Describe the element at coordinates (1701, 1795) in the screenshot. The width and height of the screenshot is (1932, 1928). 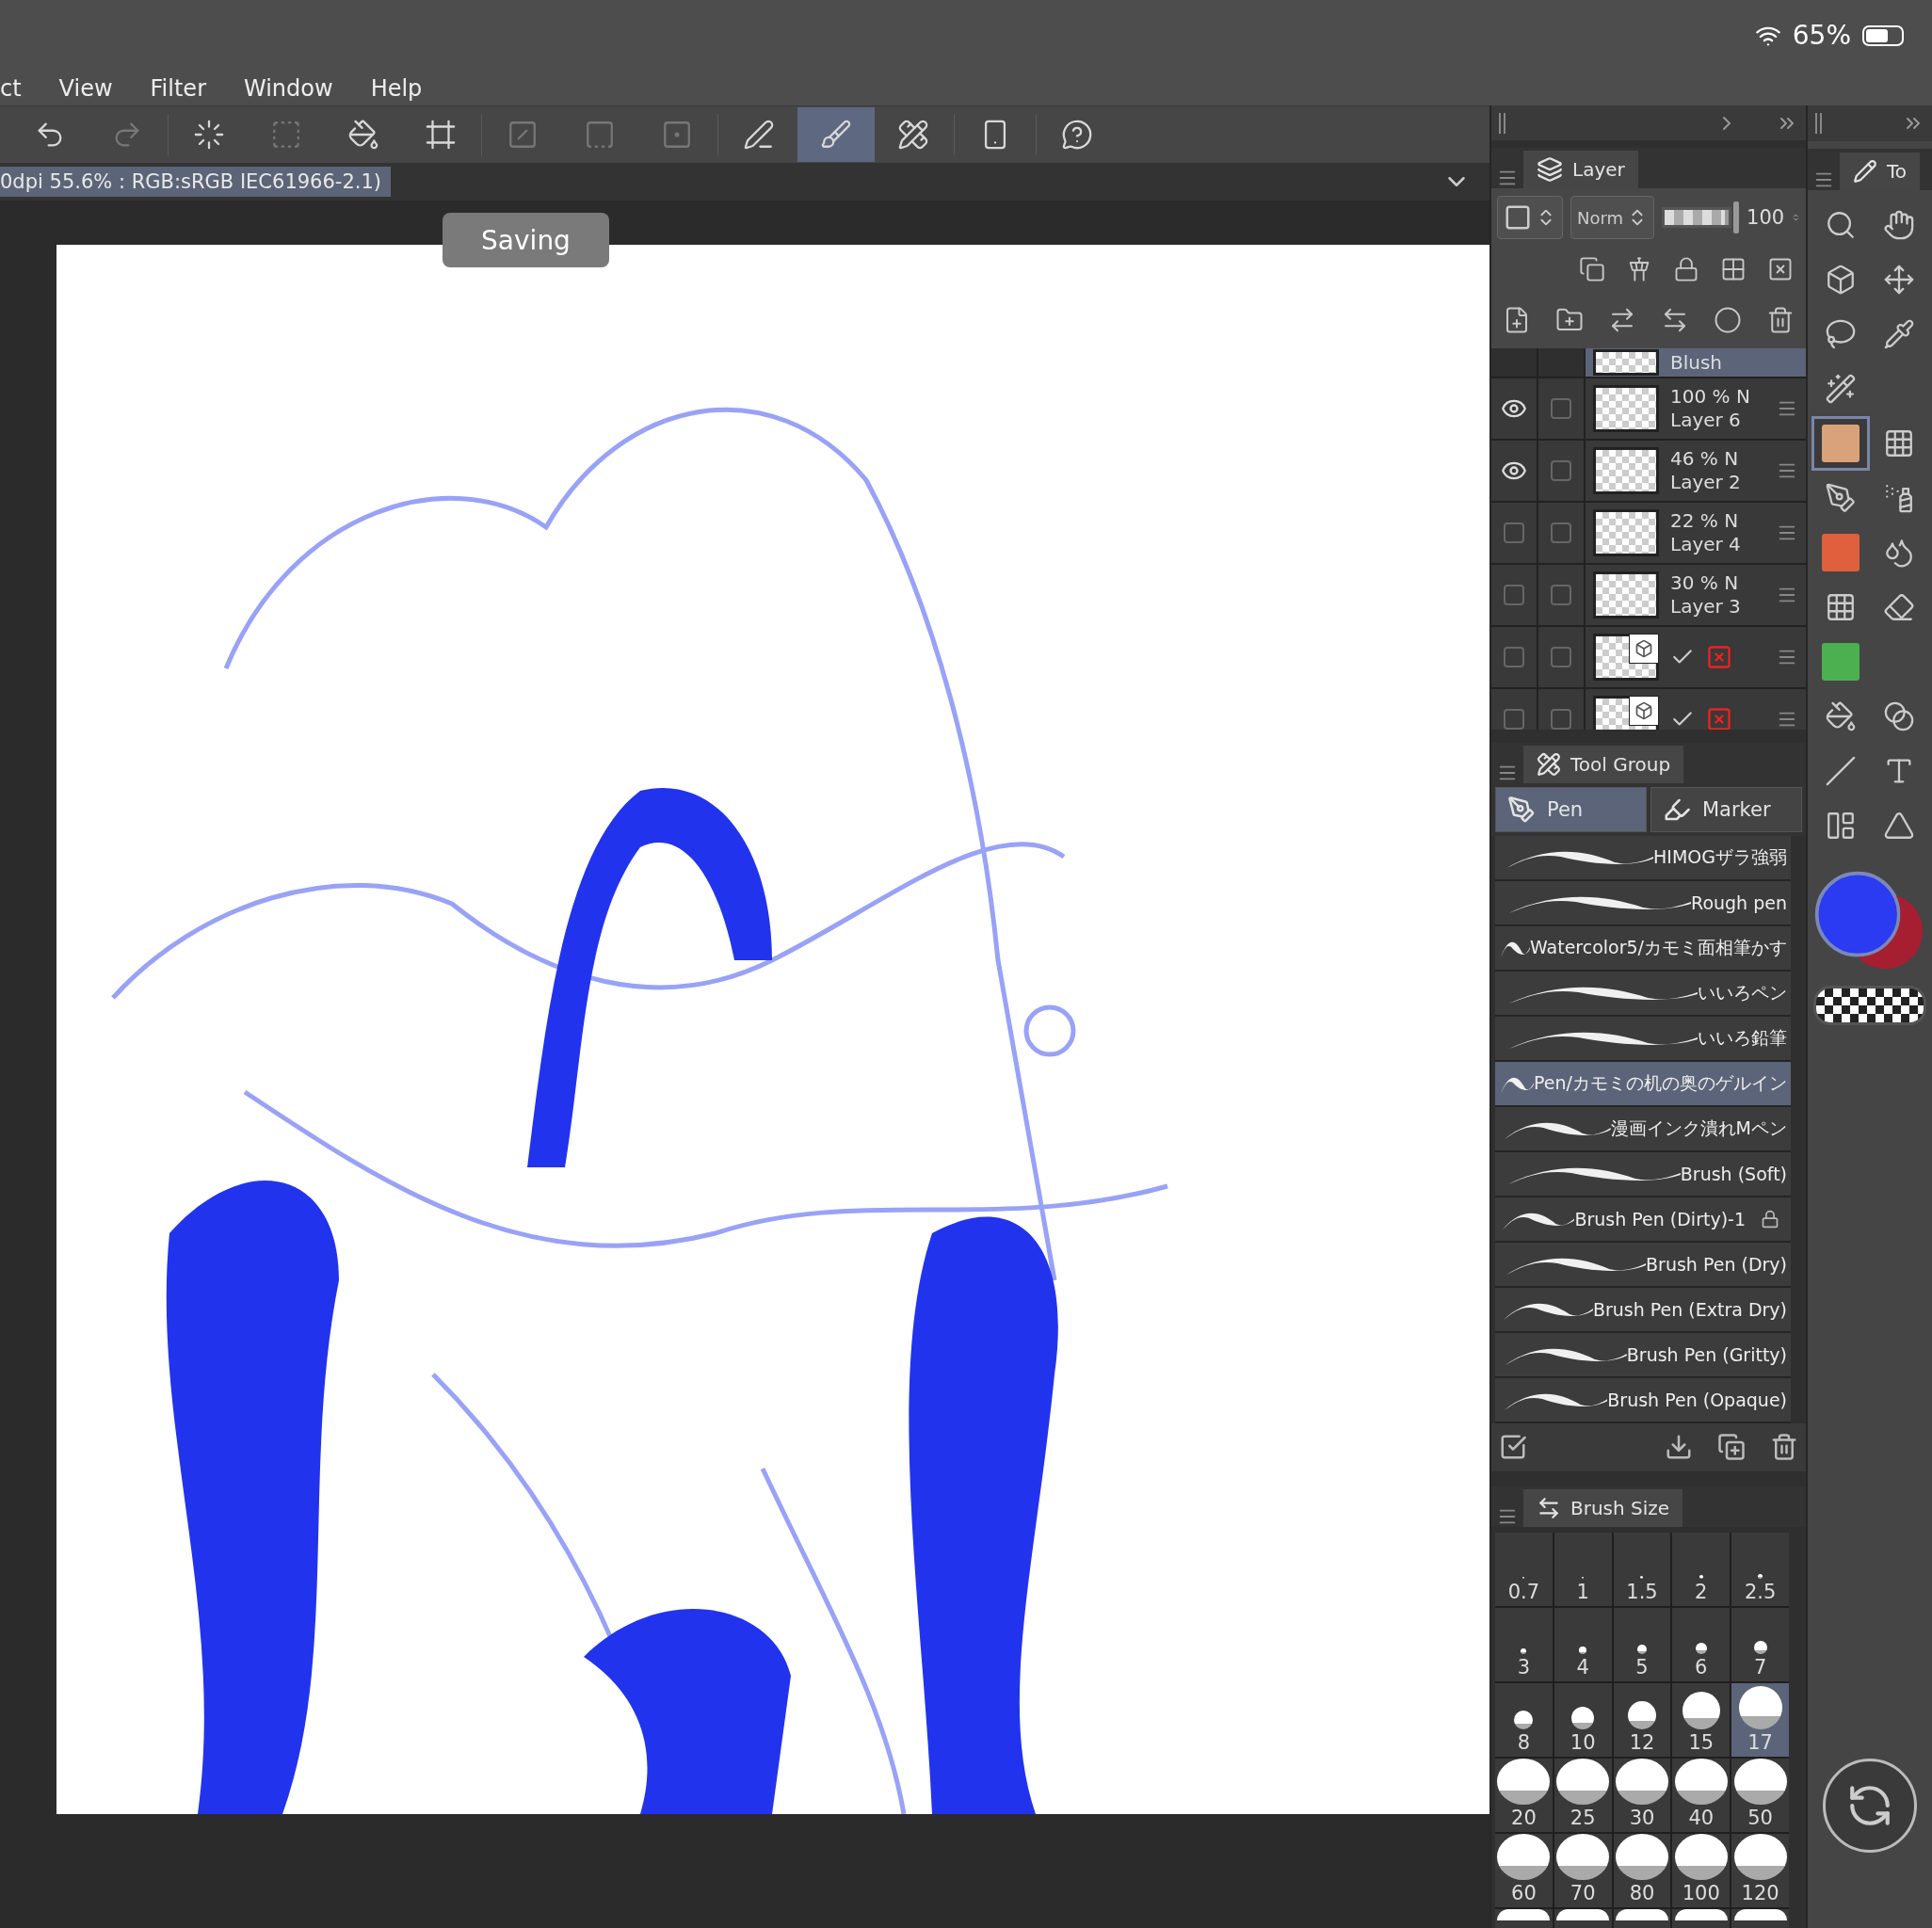
I see `brush-size-option: 40` at that location.